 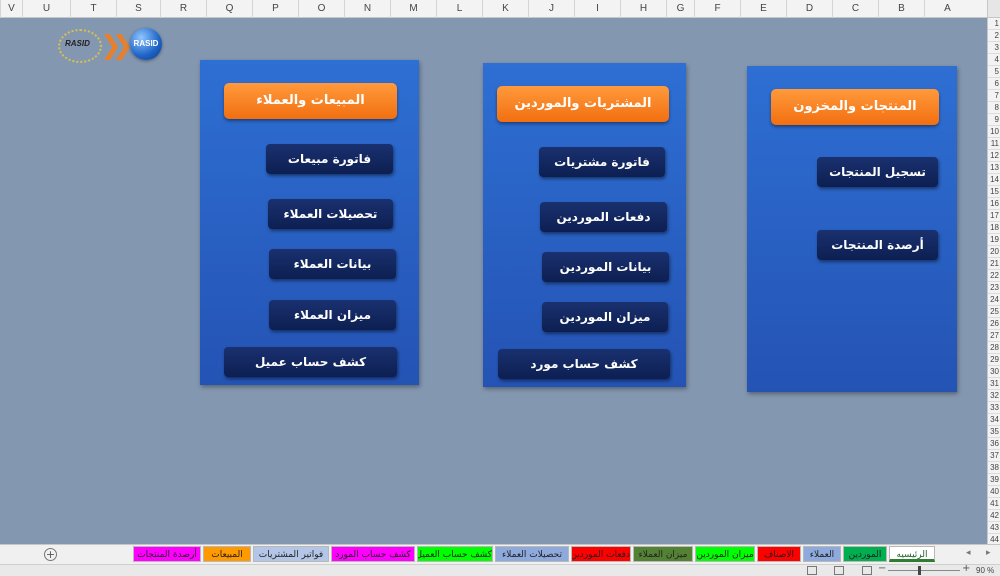 I want to click on row-header-cell: 1, so click(x=994, y=24).